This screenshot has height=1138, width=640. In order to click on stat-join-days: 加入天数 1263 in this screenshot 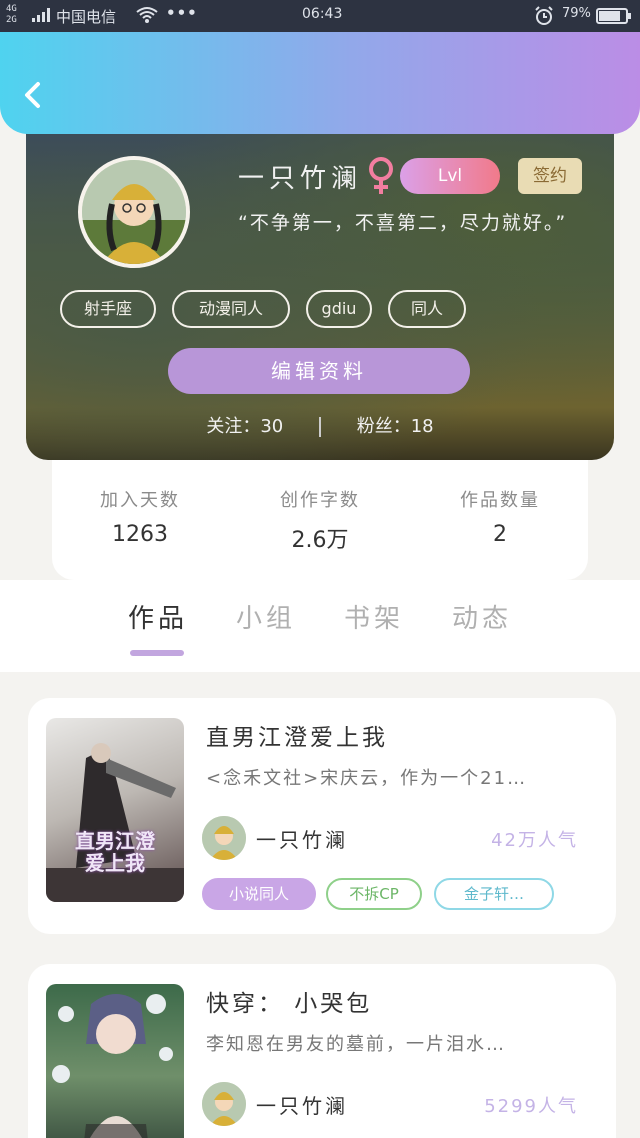, I will do `click(140, 516)`.